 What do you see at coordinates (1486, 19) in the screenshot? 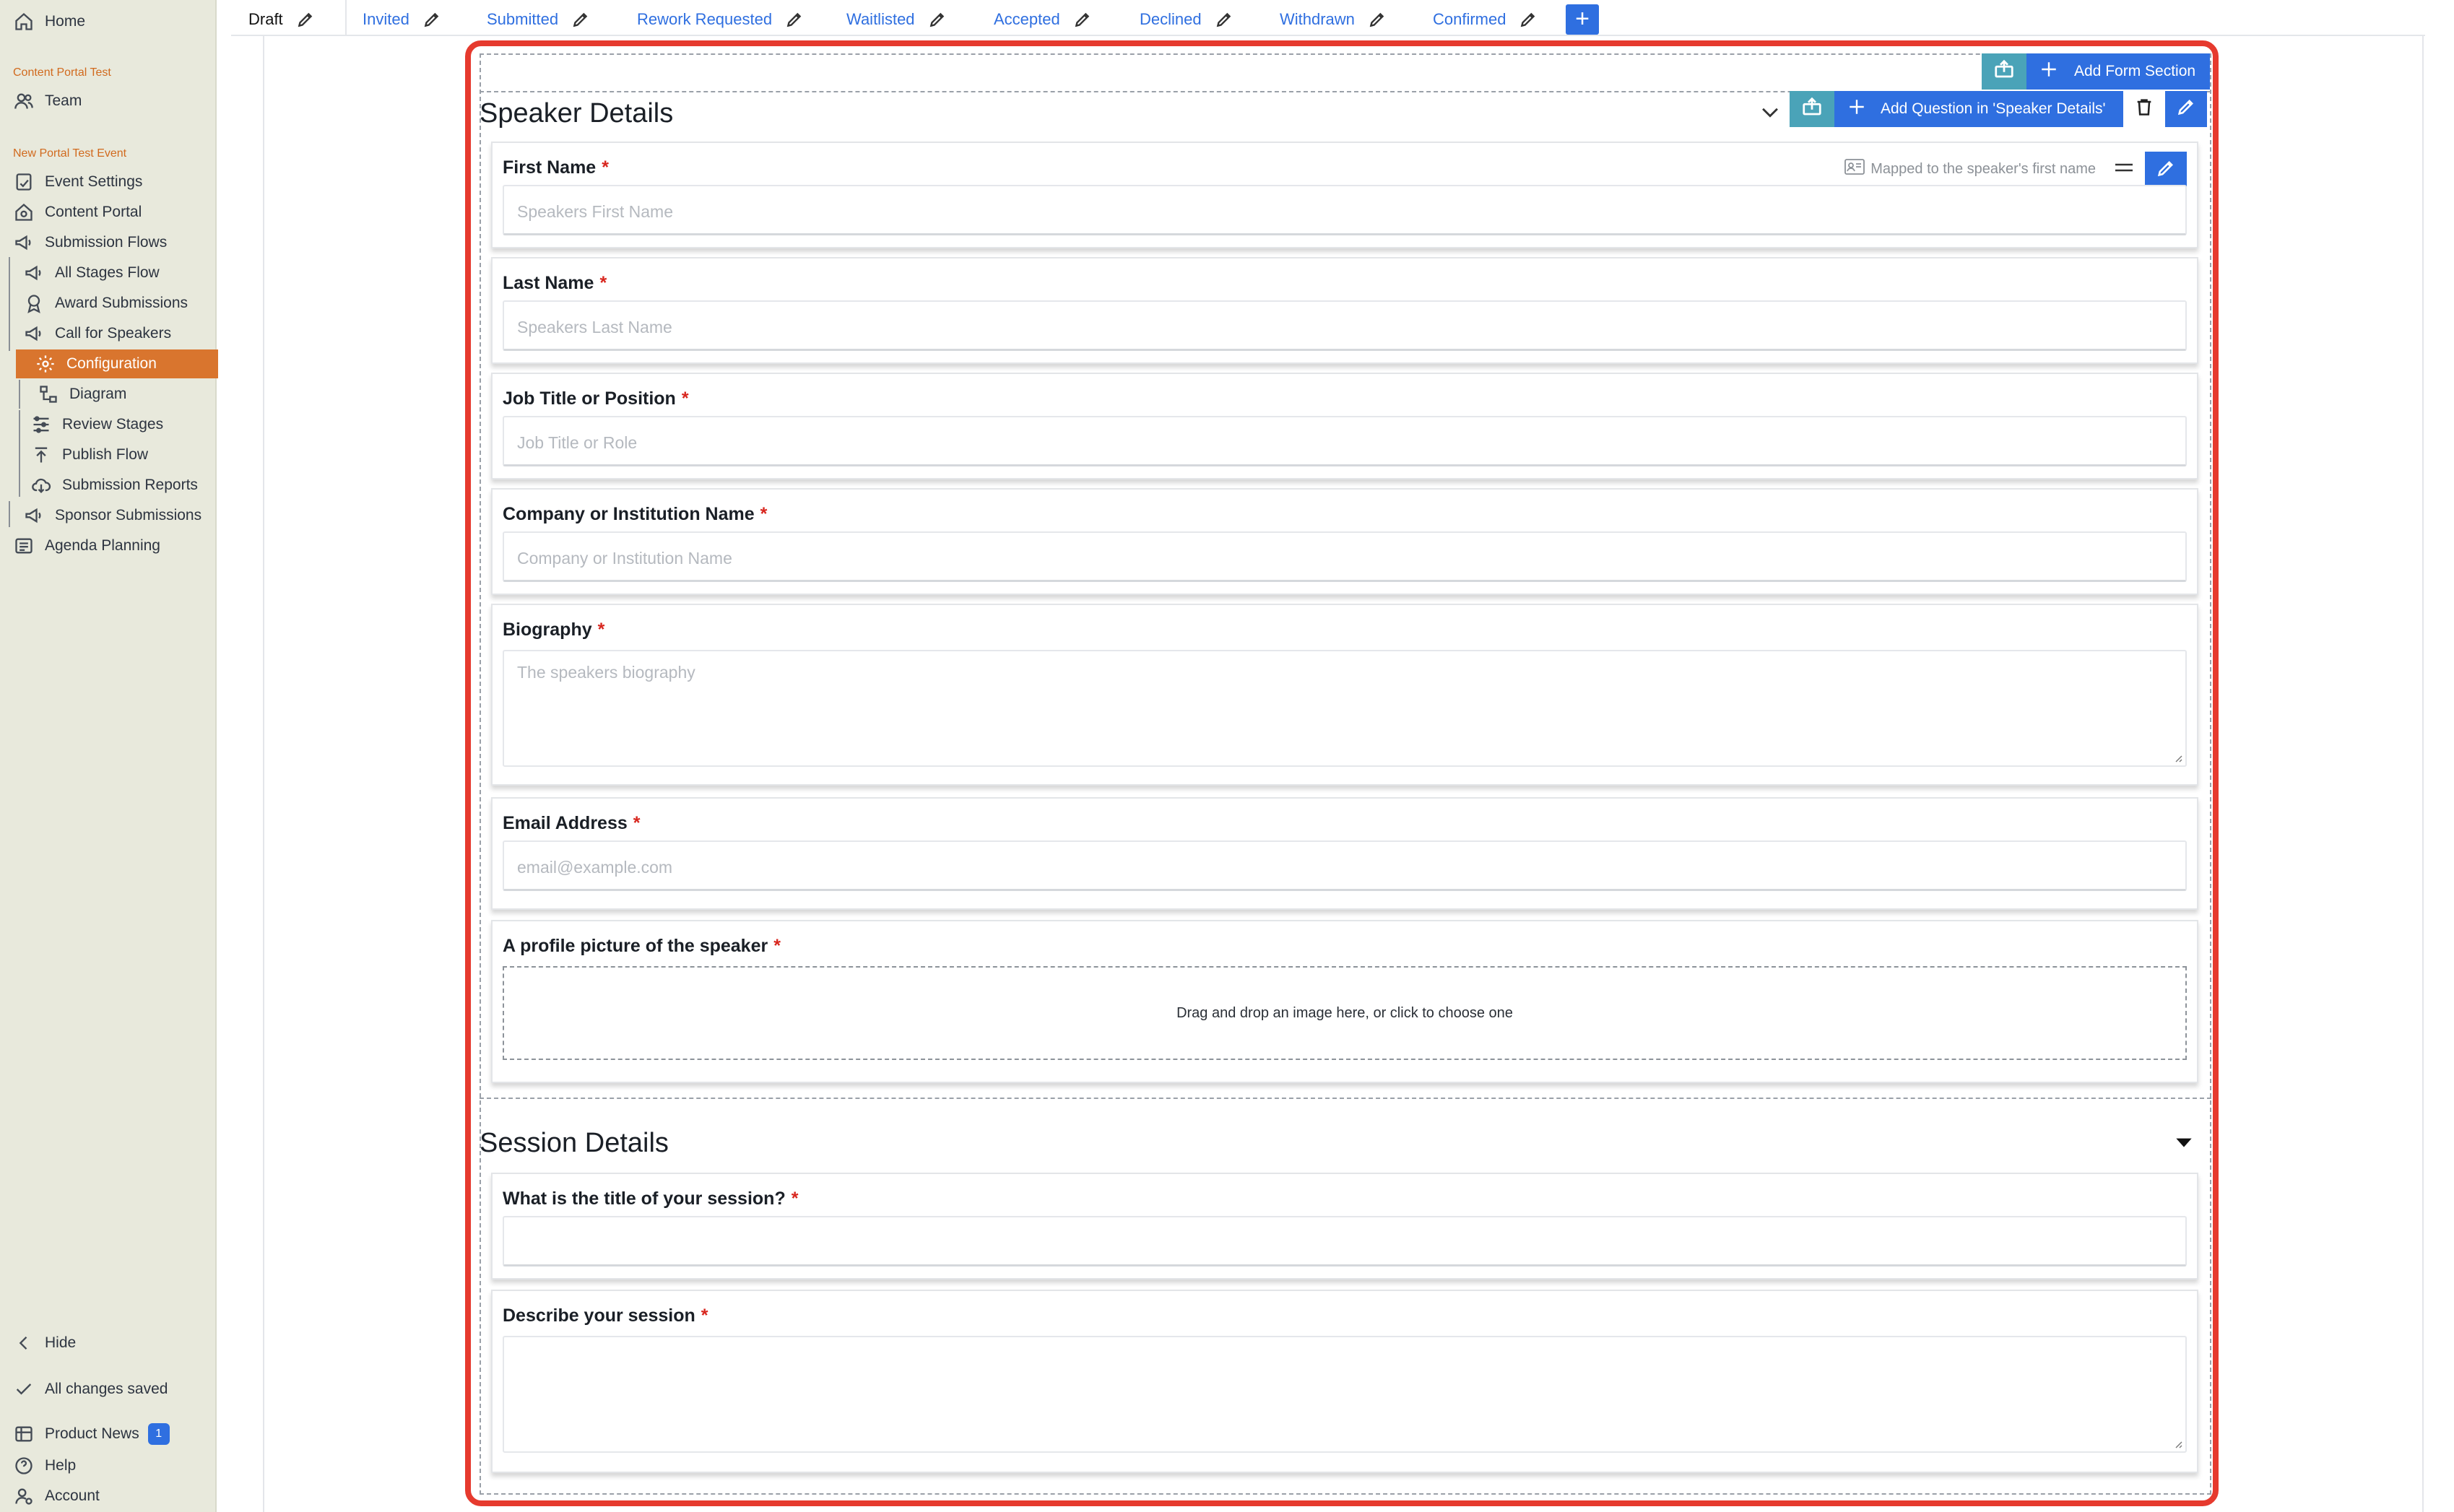
I see `tab-confirmed: Confirmed` at bounding box center [1486, 19].